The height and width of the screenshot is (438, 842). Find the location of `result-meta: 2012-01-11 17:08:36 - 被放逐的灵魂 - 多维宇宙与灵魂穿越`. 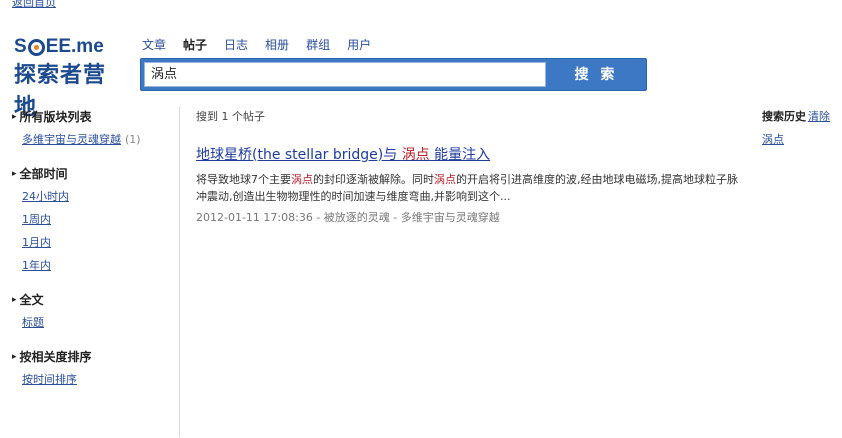

result-meta: 2012-01-11 17:08:36 - 被放逐的灵魂 - 多维宇宙与灵魂穿越 is located at coordinates (348, 217).